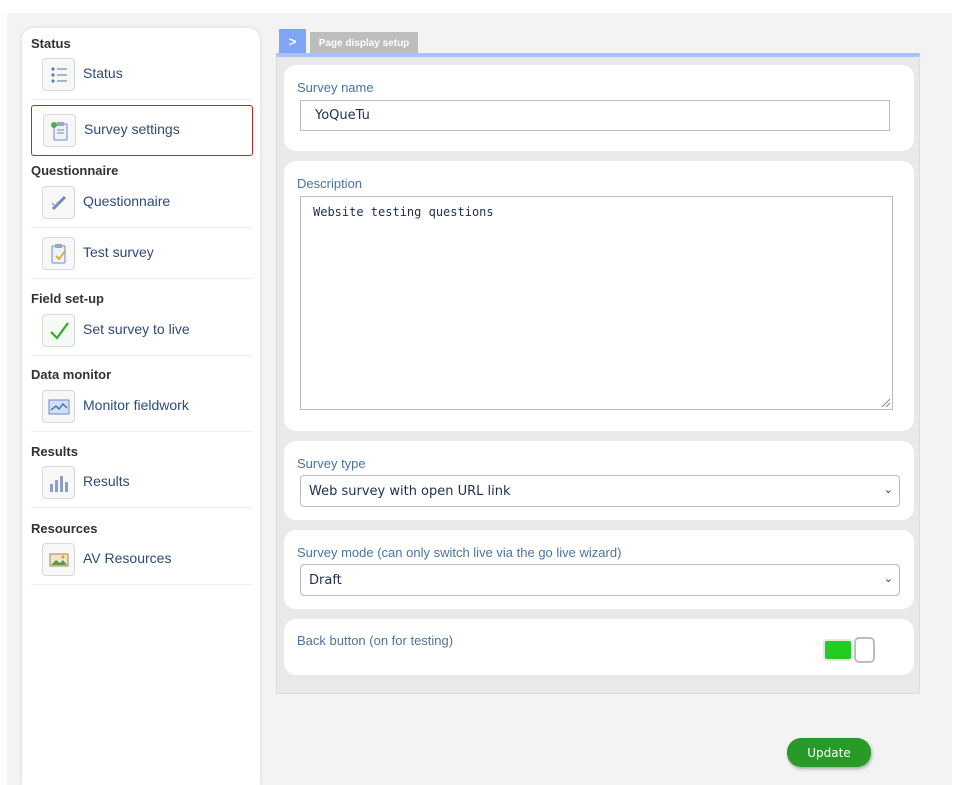 The width and height of the screenshot is (962, 785). What do you see at coordinates (829, 752) in the screenshot?
I see `update-button: Update` at bounding box center [829, 752].